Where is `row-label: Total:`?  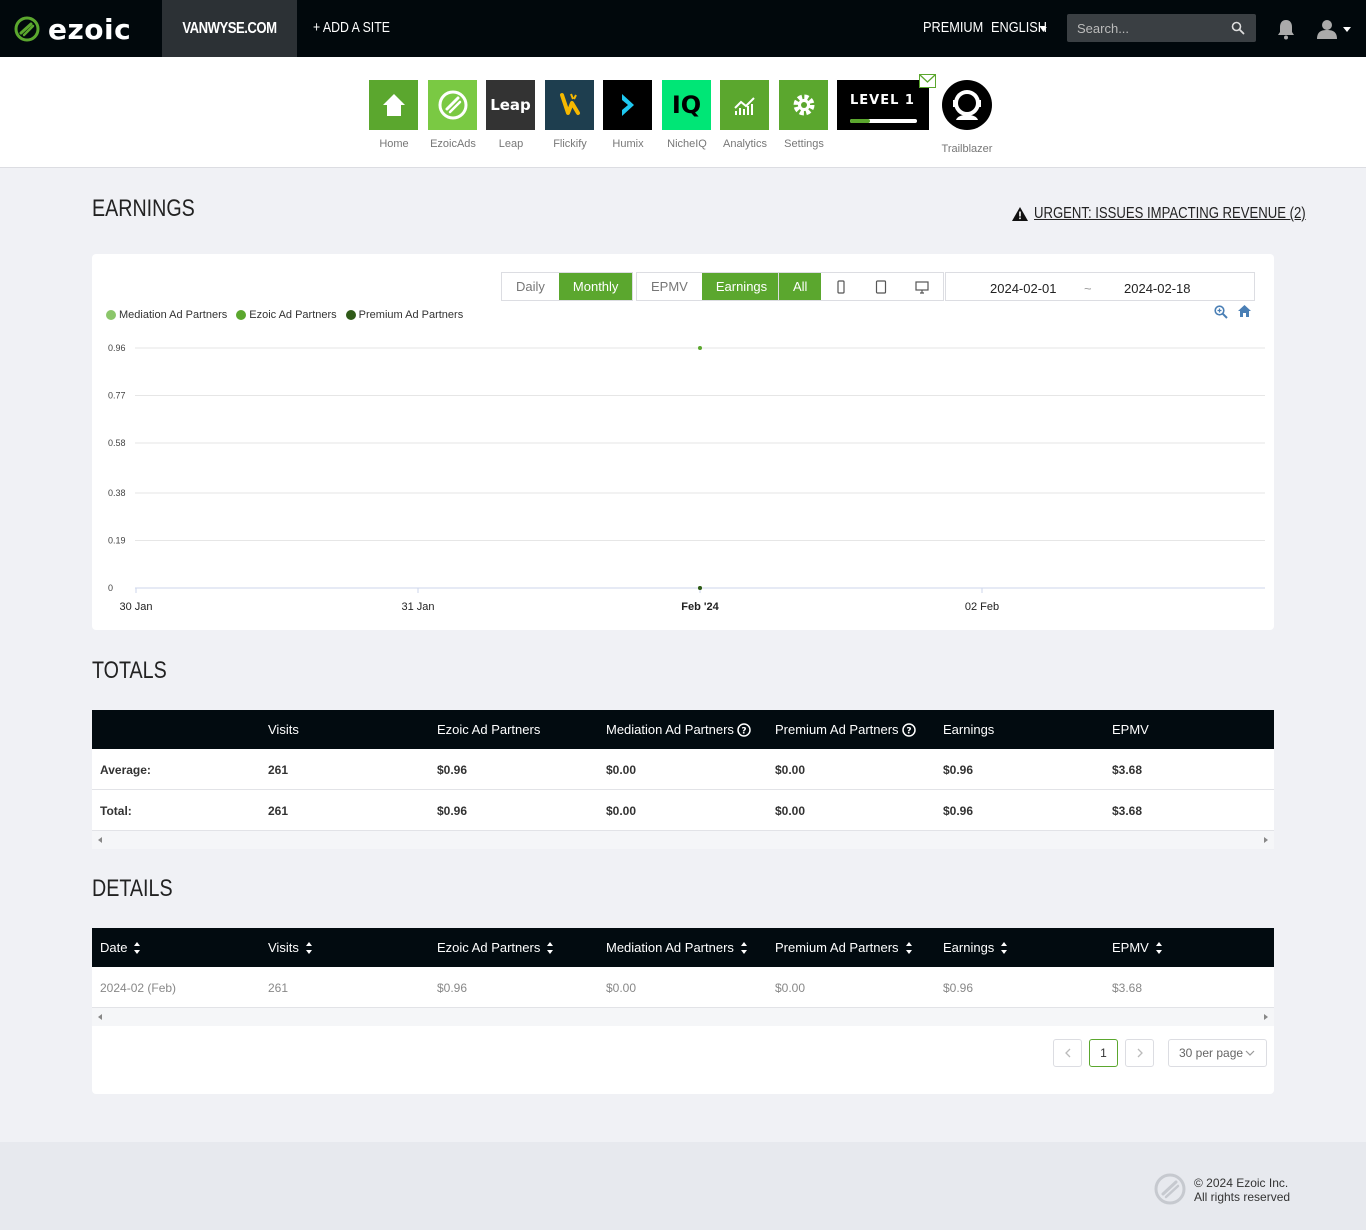 row-label: Total: is located at coordinates (116, 811).